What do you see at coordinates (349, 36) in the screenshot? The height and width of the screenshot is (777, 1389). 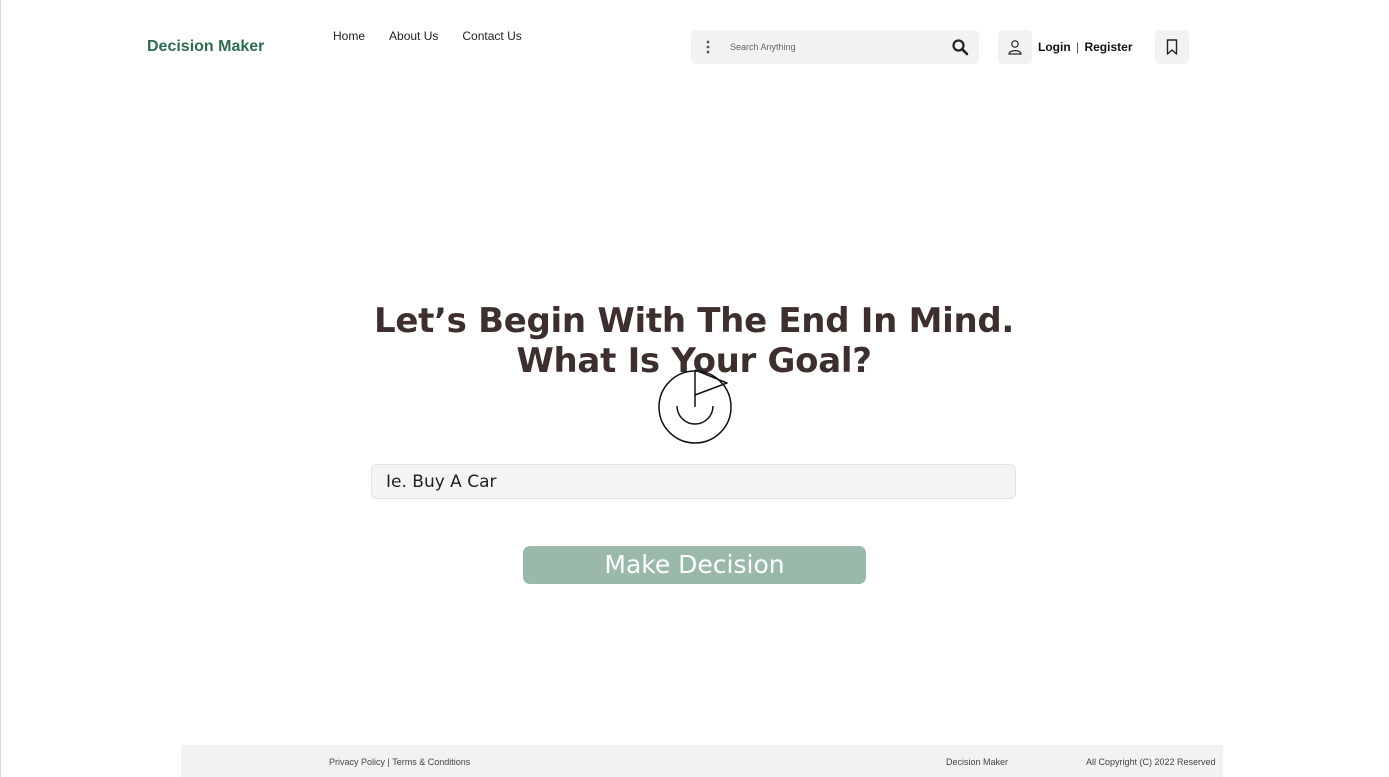 I see `nav-item-home: Home` at bounding box center [349, 36].